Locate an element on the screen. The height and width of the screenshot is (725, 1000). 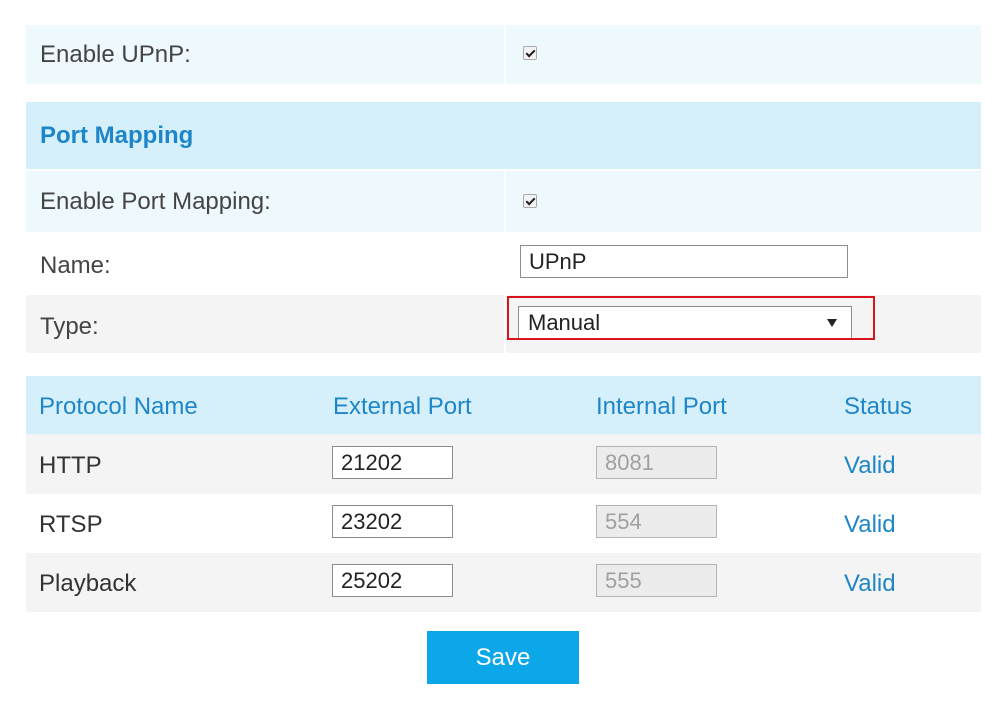
type-label: Type: is located at coordinates (69, 326).